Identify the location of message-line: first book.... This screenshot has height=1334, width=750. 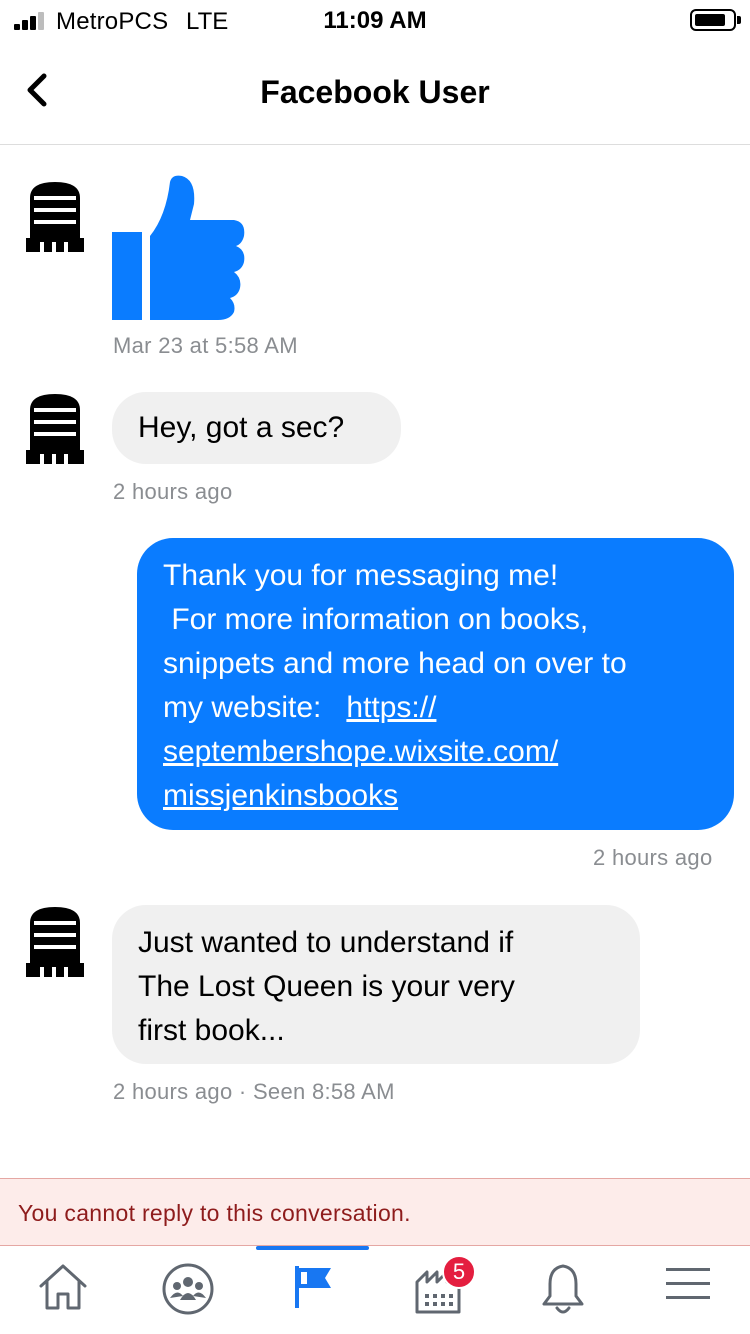
(211, 1030).